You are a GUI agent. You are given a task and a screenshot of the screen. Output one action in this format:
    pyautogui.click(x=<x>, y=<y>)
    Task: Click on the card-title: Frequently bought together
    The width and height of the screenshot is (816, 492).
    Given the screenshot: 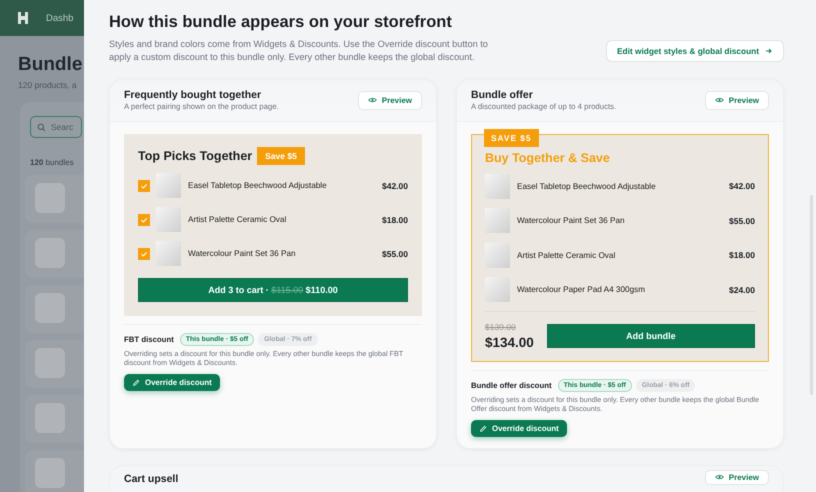 What is the action you would take?
    pyautogui.click(x=193, y=95)
    